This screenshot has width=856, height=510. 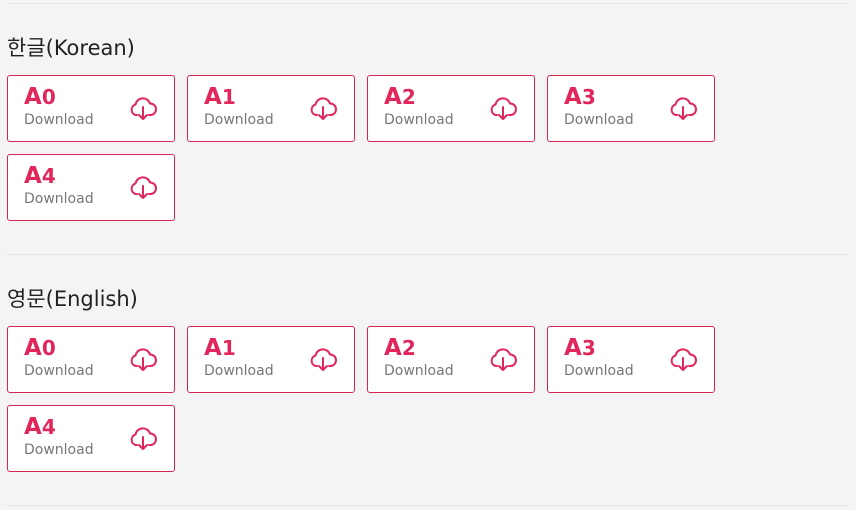 What do you see at coordinates (72, 299) in the screenshot?
I see `section-title: 영문(English)` at bounding box center [72, 299].